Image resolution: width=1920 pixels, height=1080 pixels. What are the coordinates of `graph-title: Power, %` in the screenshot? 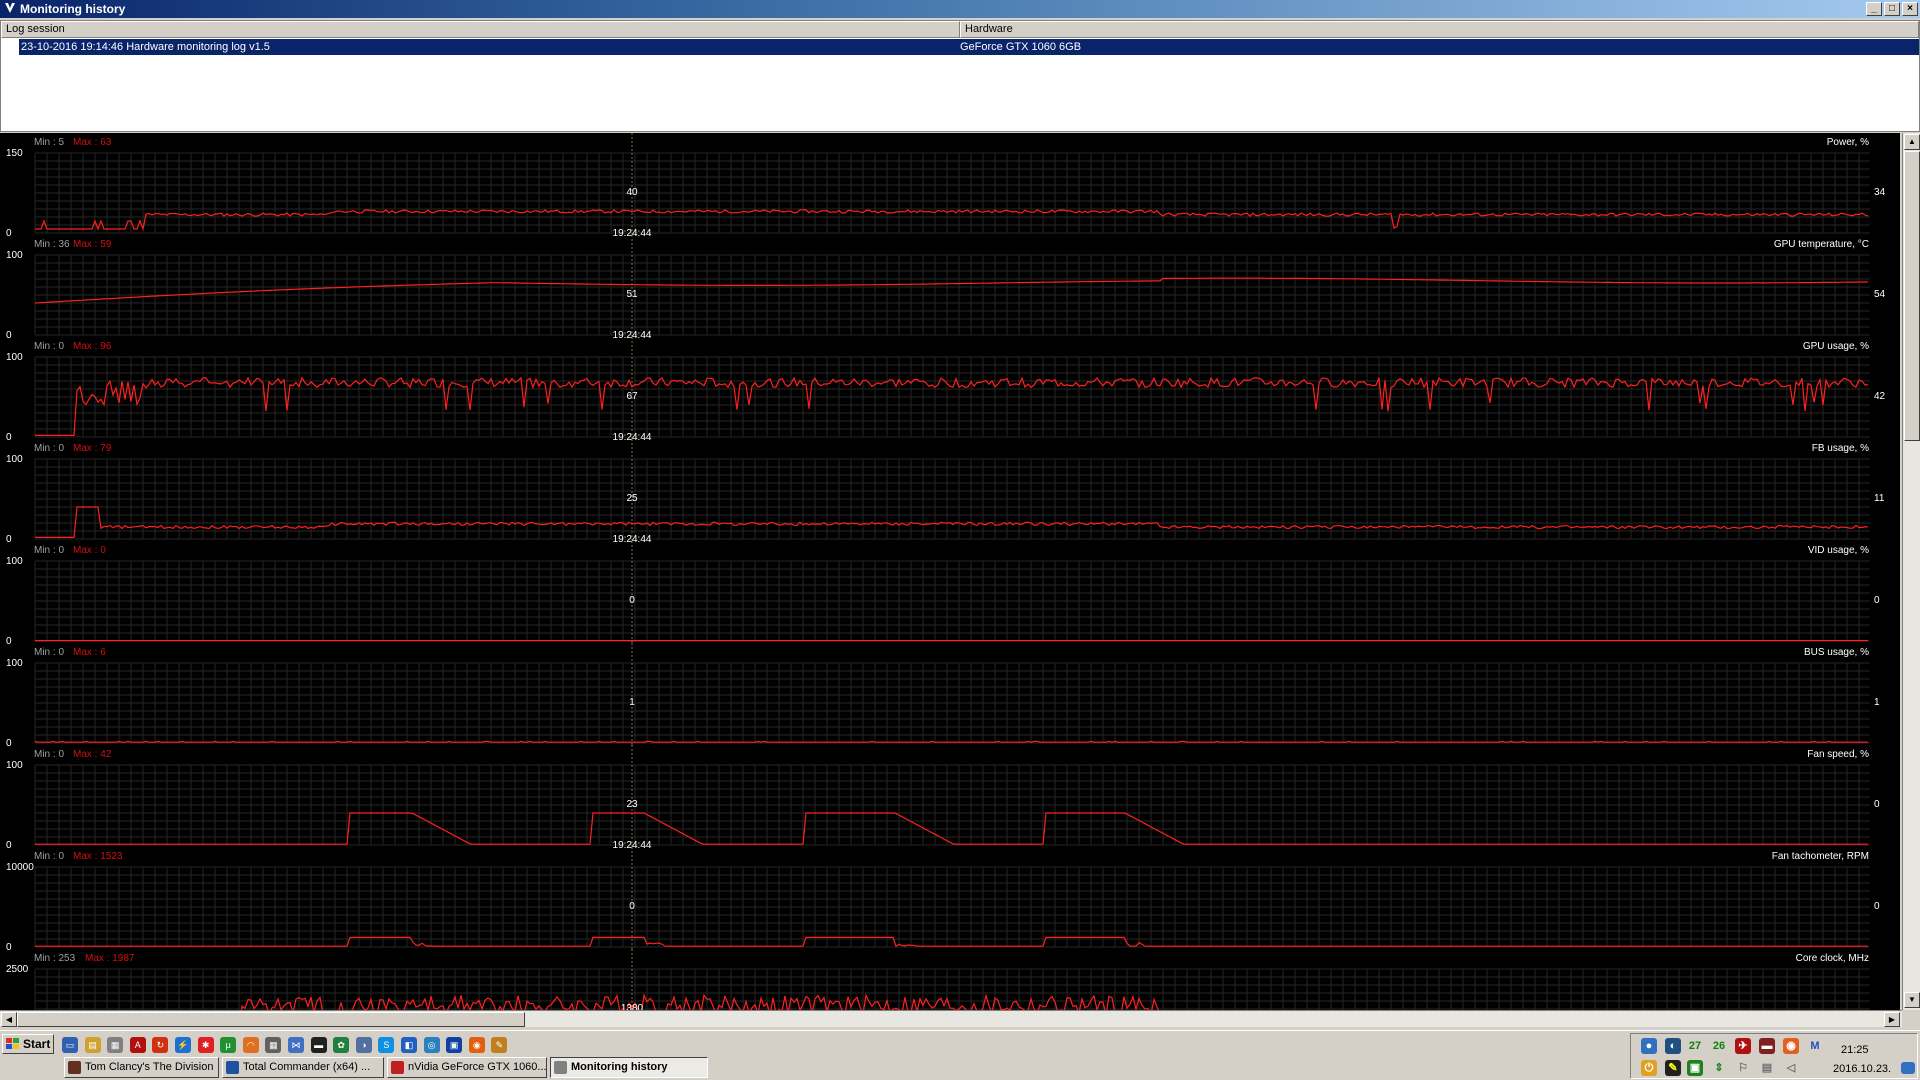 It's located at (1848, 142).